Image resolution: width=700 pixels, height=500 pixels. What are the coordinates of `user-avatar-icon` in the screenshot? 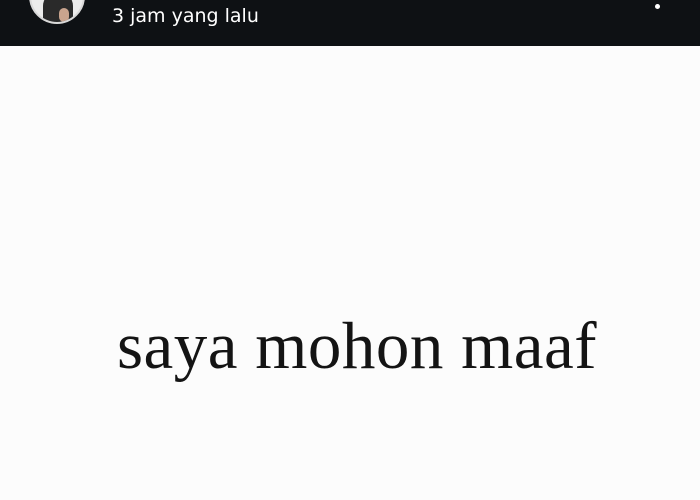 It's located at (57, 12).